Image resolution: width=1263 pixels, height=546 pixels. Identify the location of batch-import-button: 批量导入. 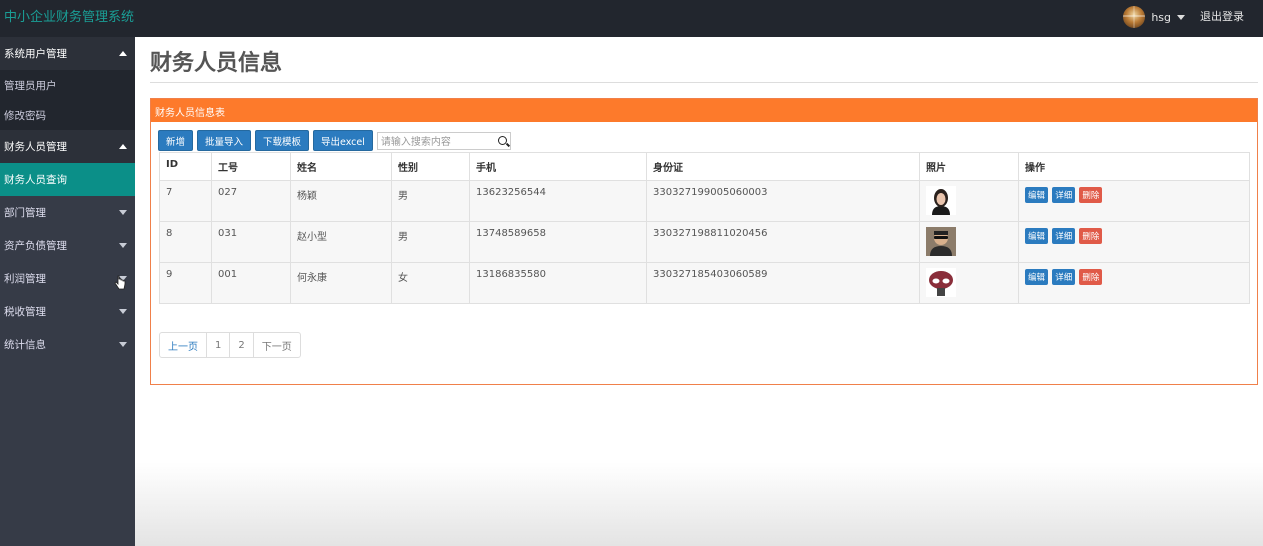
(224, 140).